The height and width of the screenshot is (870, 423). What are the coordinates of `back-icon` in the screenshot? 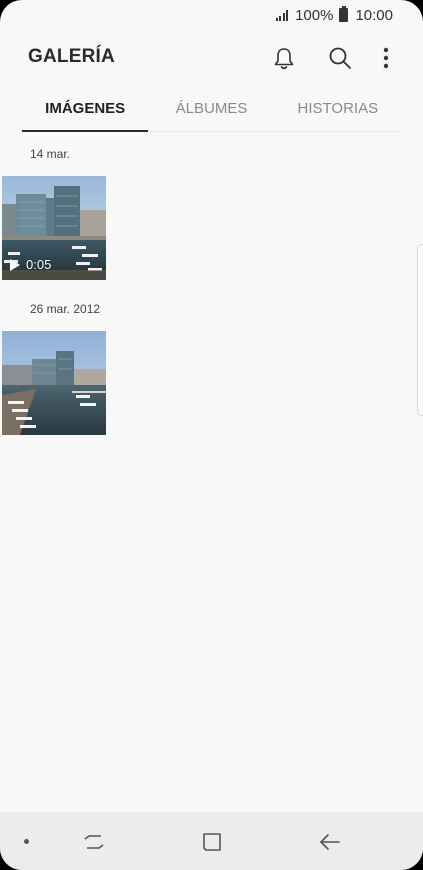 It's located at (330, 842).